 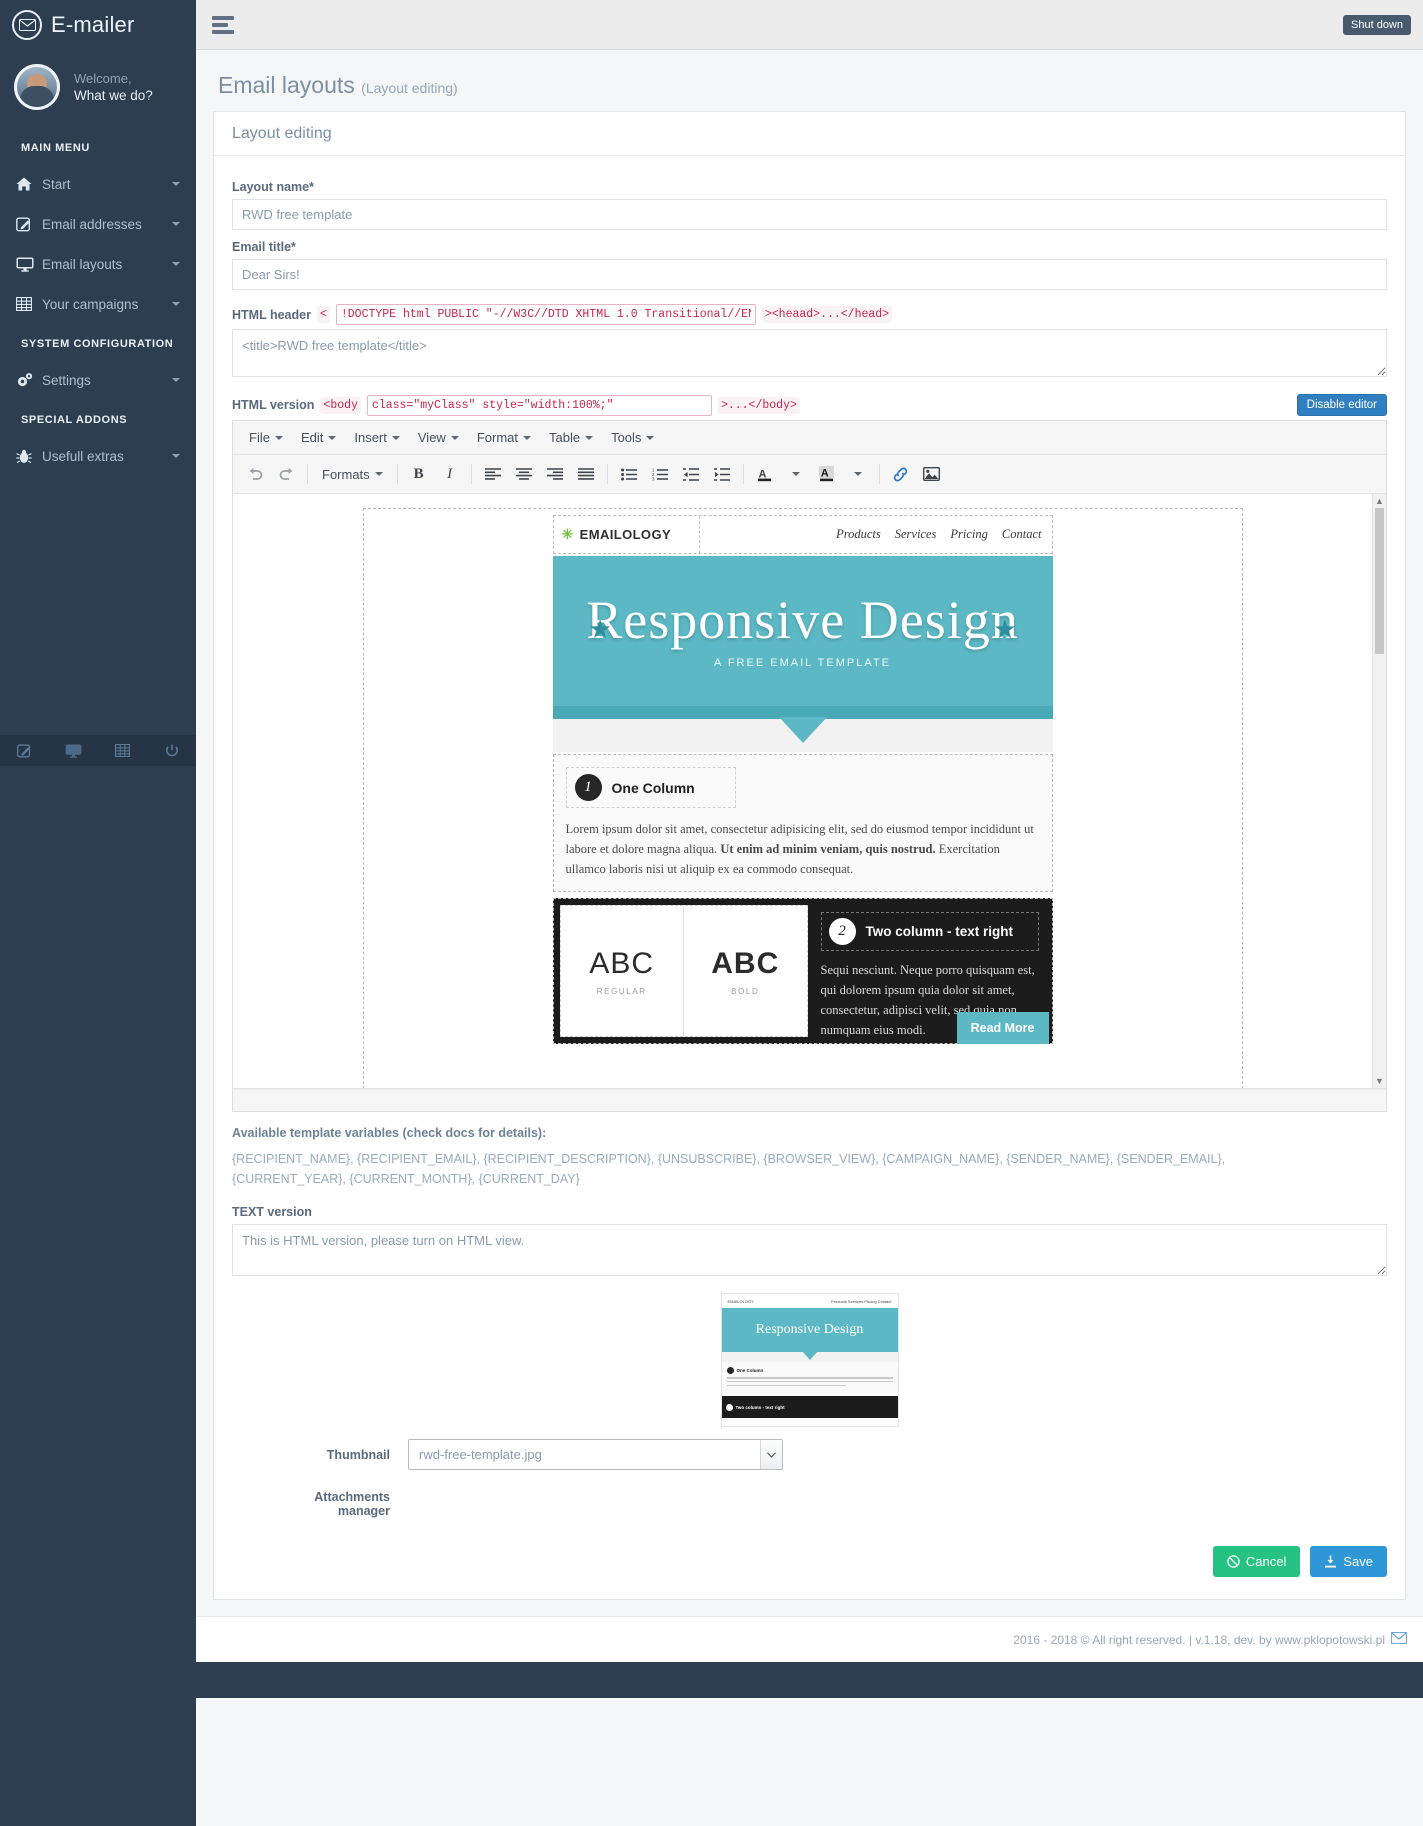 What do you see at coordinates (98, 264) in the screenshot?
I see `sidebar-item-email-layouts: Email layouts` at bounding box center [98, 264].